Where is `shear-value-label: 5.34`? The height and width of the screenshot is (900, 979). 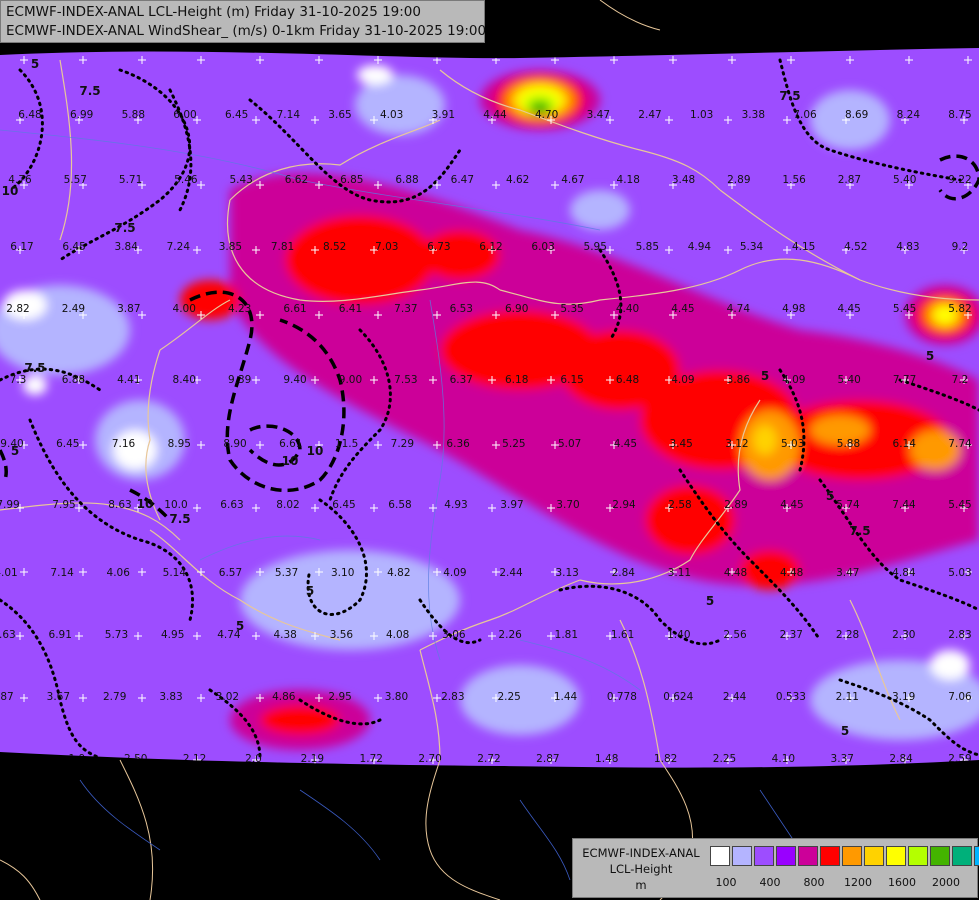
shear-value-label: 5.34 is located at coordinates (752, 247).